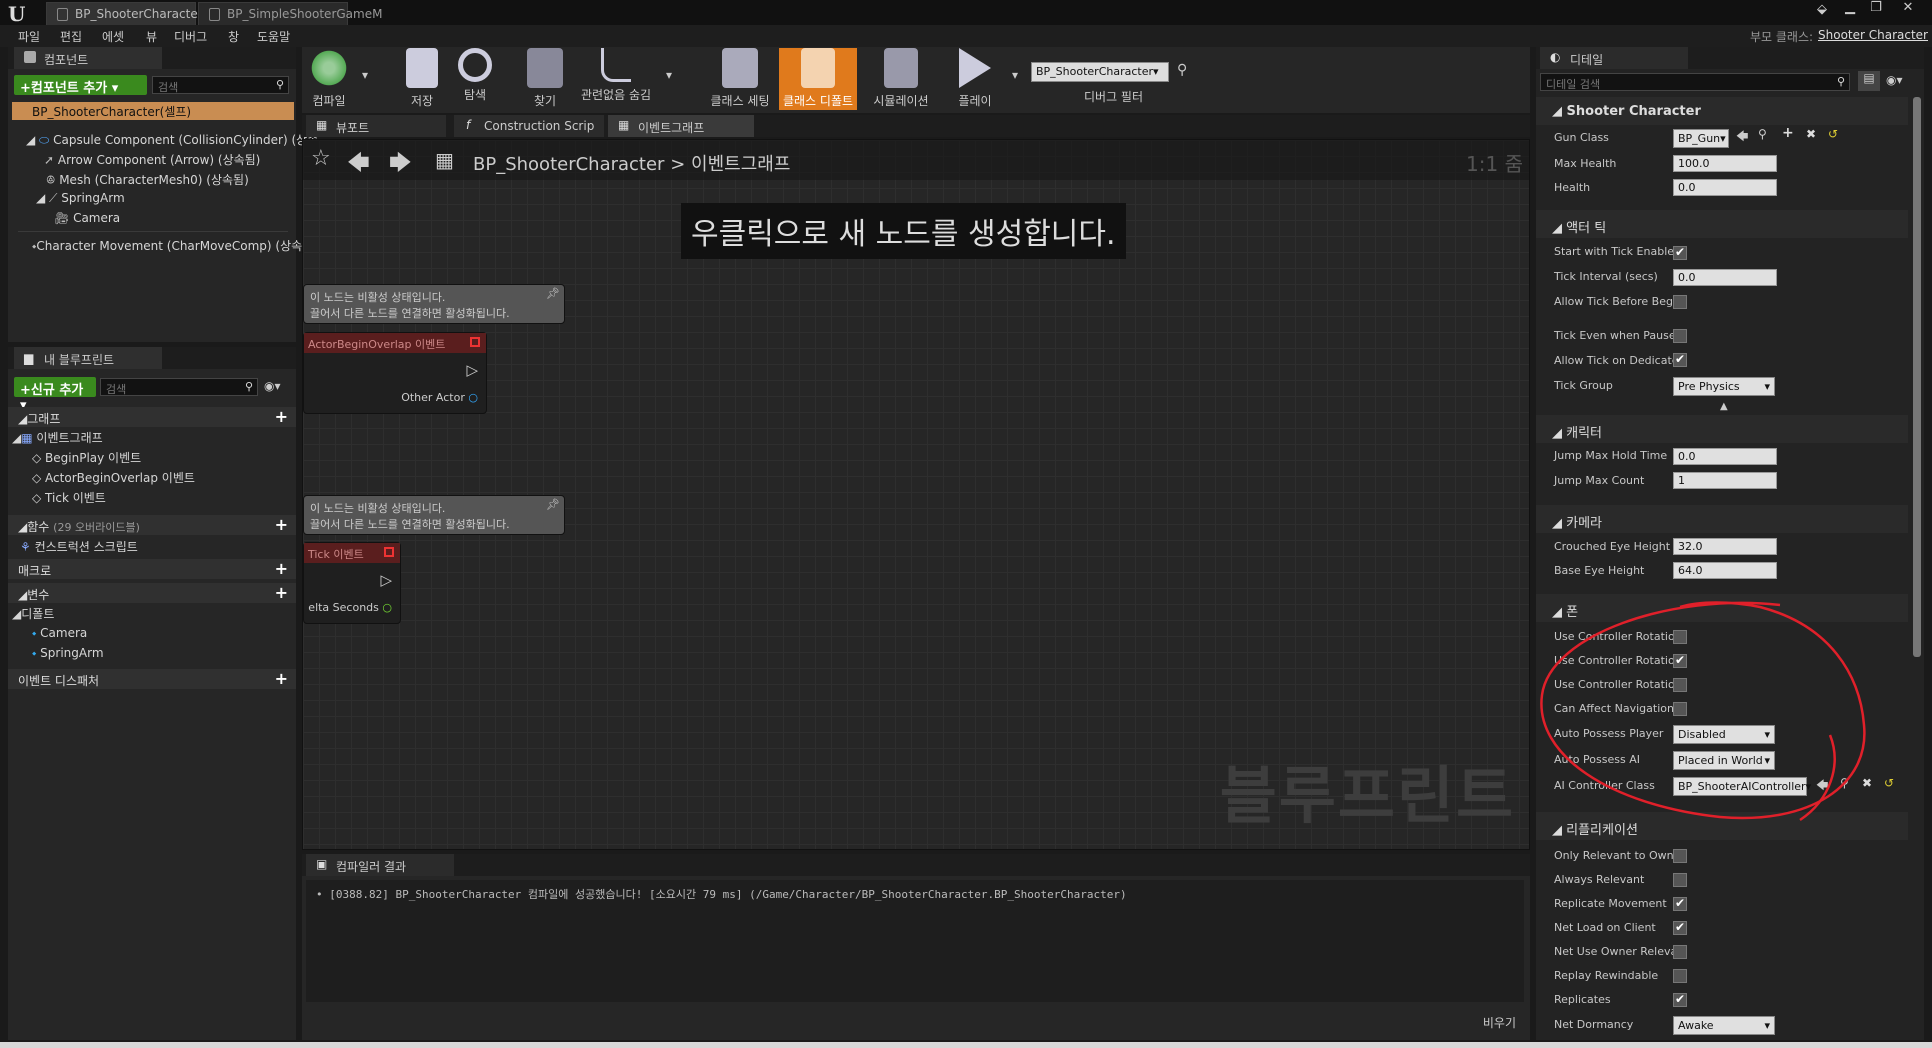 This screenshot has width=1932, height=1048. I want to click on forward-arrow-icon: 🡆, so click(400, 165).